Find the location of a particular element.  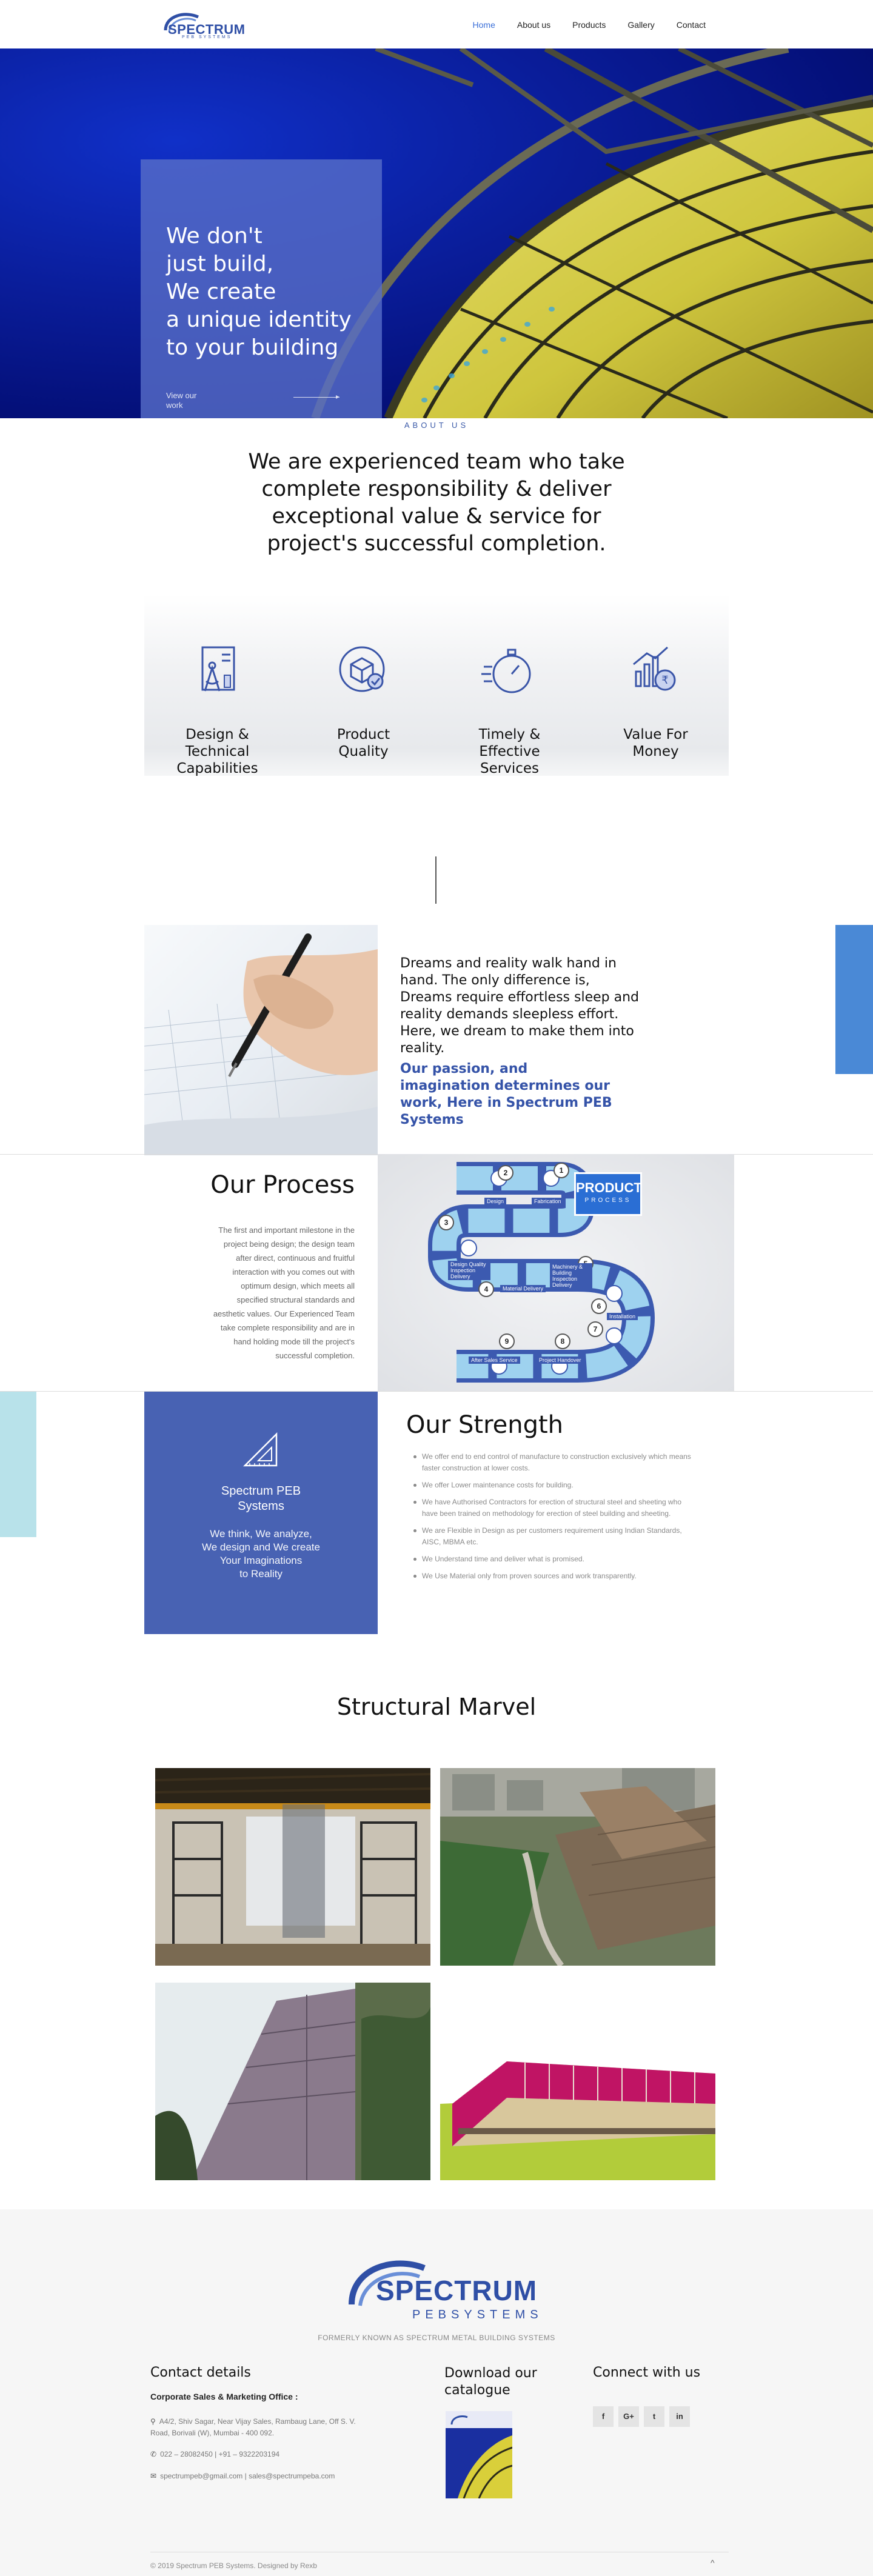

scroll-top-chevron-icon: ^ is located at coordinates (713, 2563).